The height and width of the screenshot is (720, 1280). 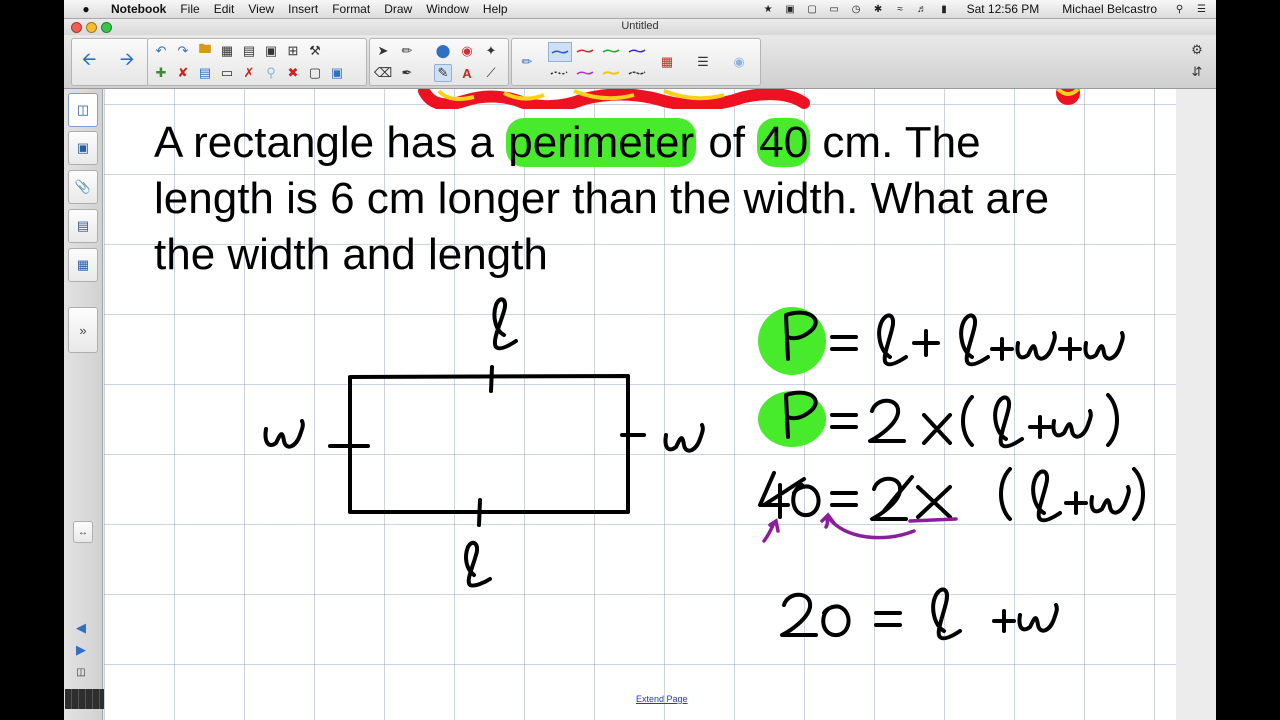 I want to click on action-tools-group: ↶ ↷ 🖿 ▦ ▤ ▣ ⊞ ⚒ ✚ ✘ ▤ ▭ ✗ ⚲ ✖ ▢ ▣, so click(x=257, y=62).